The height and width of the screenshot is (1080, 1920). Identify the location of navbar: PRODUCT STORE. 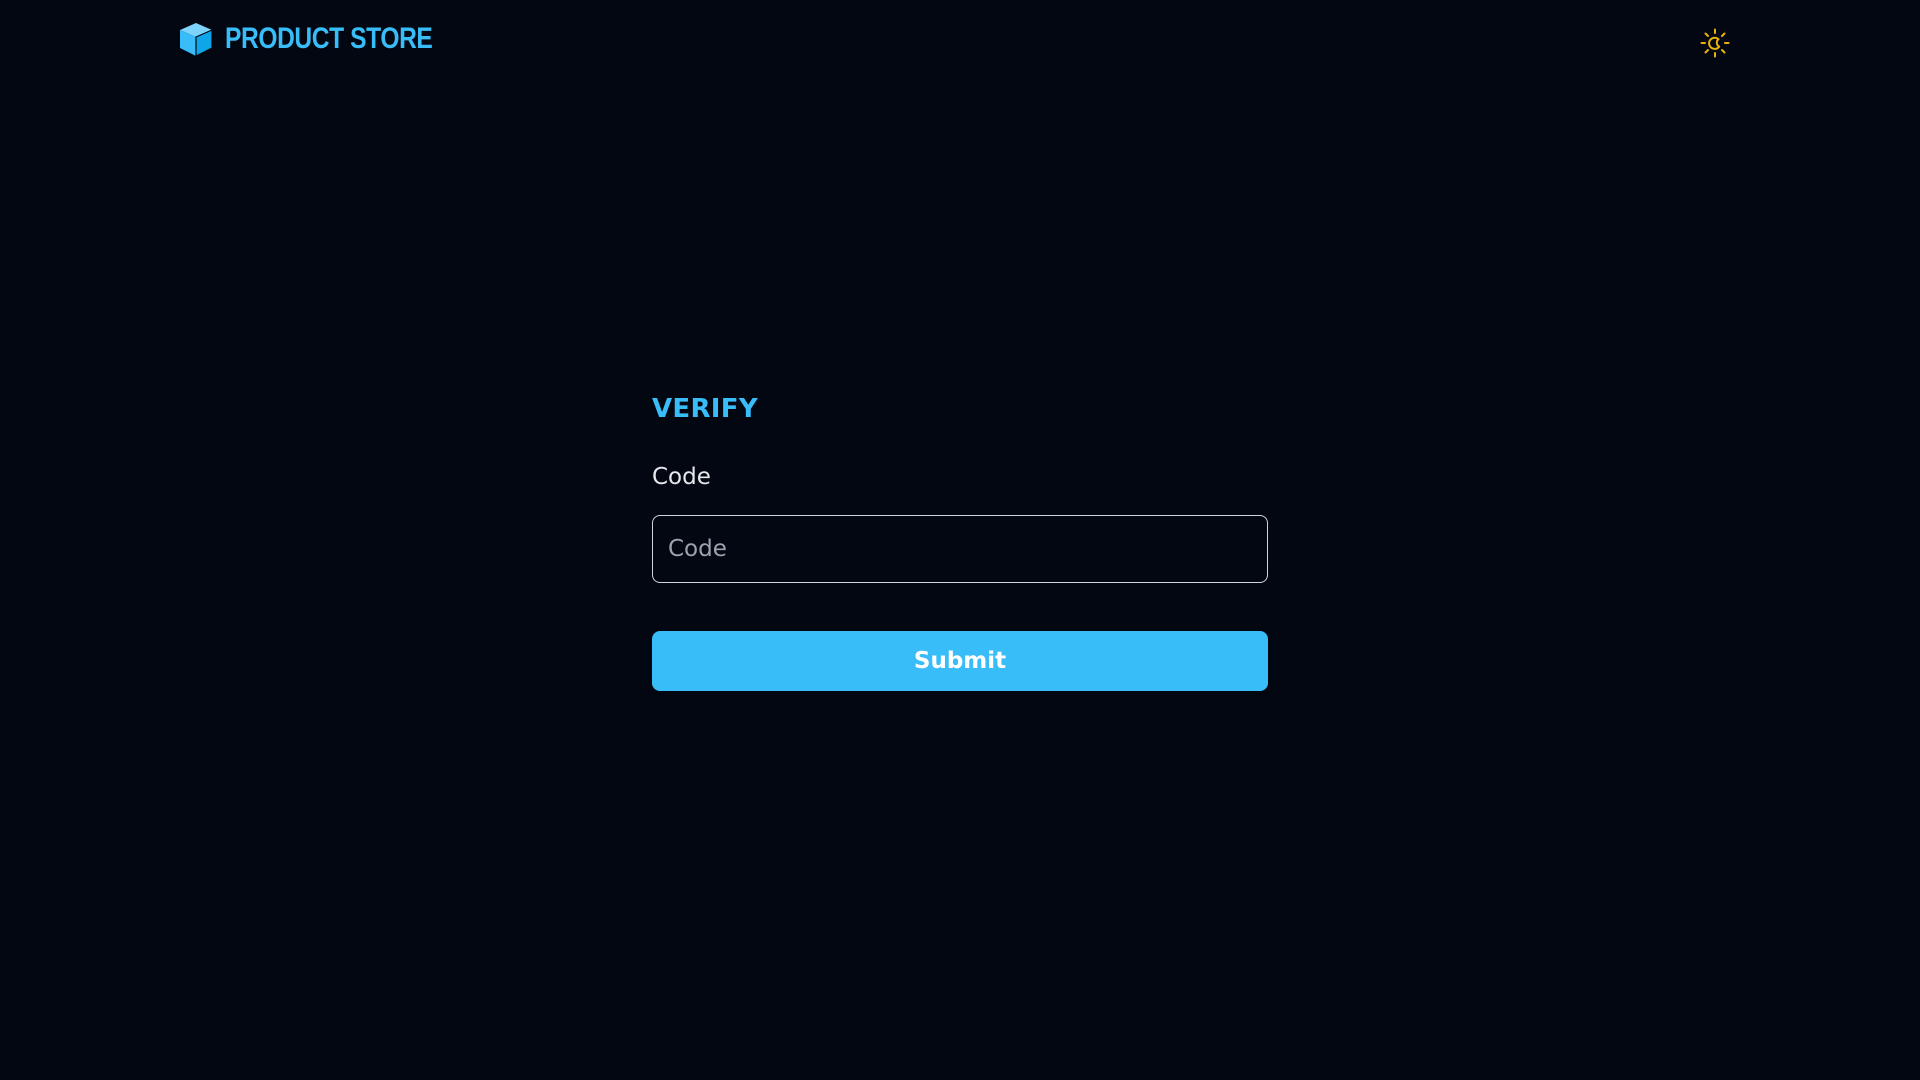
(960, 40).